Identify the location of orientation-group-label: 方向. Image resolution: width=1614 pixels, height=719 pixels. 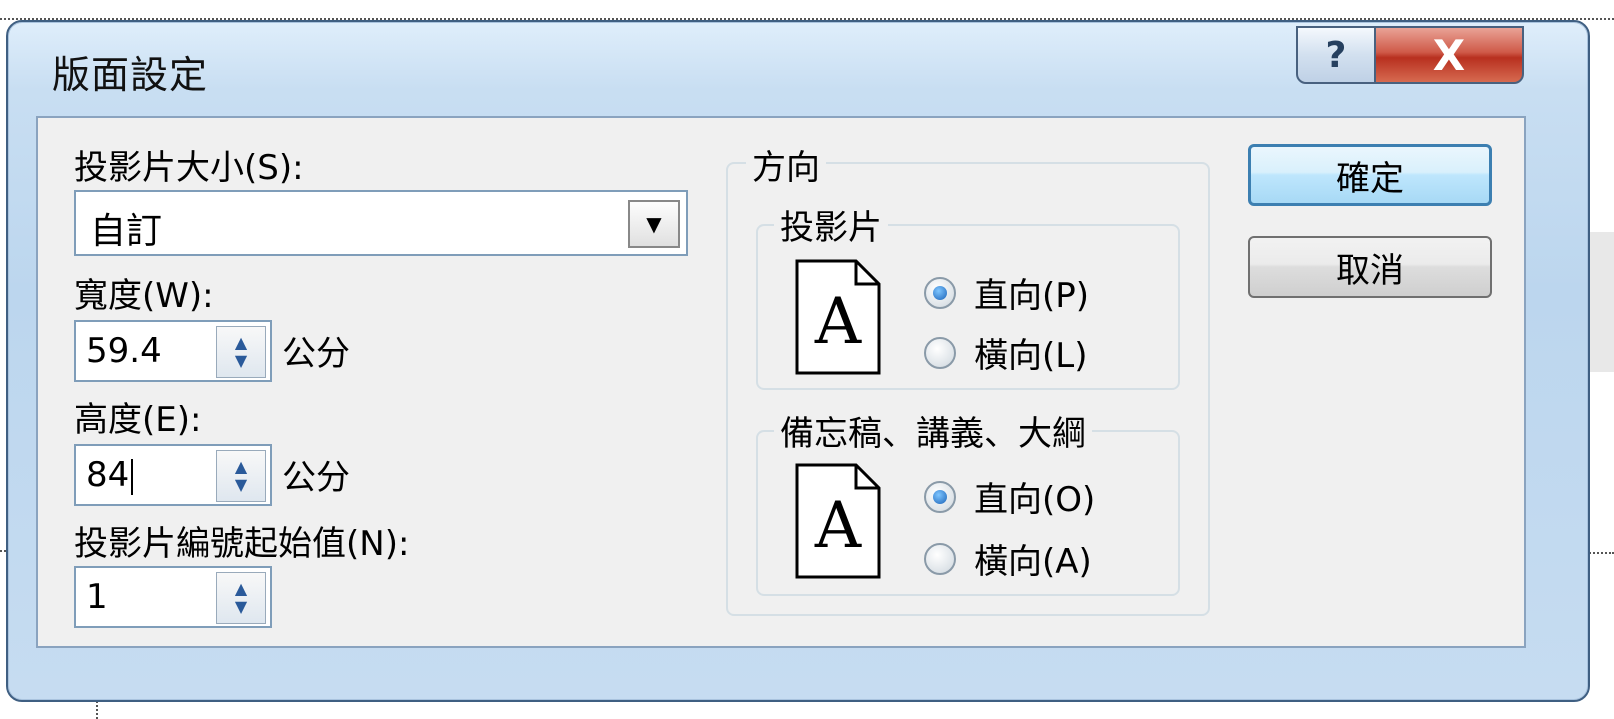
(786, 164).